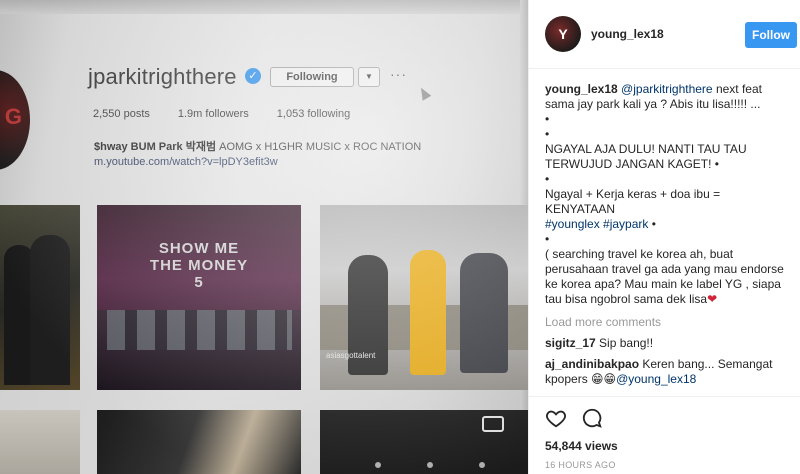  What do you see at coordinates (592, 364) in the screenshot?
I see `comment-username: aj_andinibakpao` at bounding box center [592, 364].